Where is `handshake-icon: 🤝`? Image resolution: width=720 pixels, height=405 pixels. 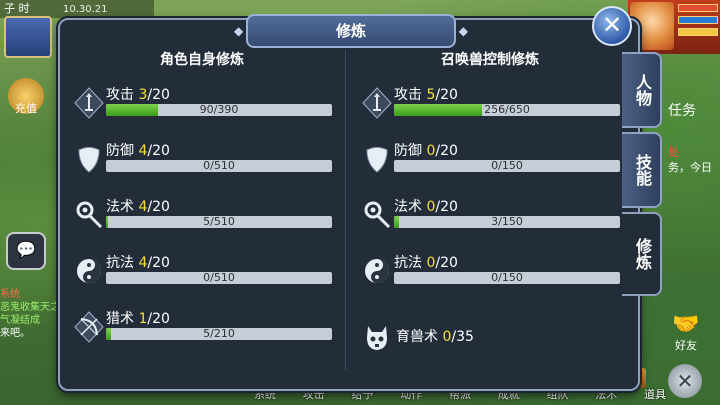
handshake-icon: 🤝 is located at coordinates (686, 324).